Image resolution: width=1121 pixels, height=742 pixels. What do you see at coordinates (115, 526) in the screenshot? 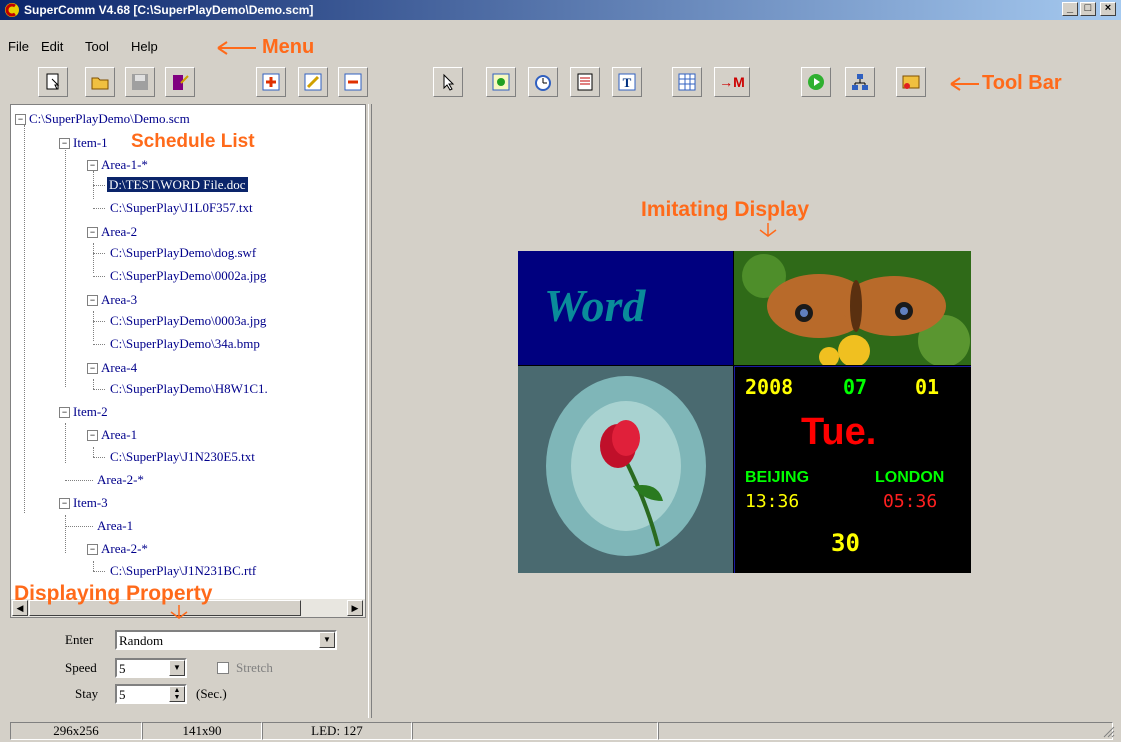
I see `tree-area: Area-1` at bounding box center [115, 526].